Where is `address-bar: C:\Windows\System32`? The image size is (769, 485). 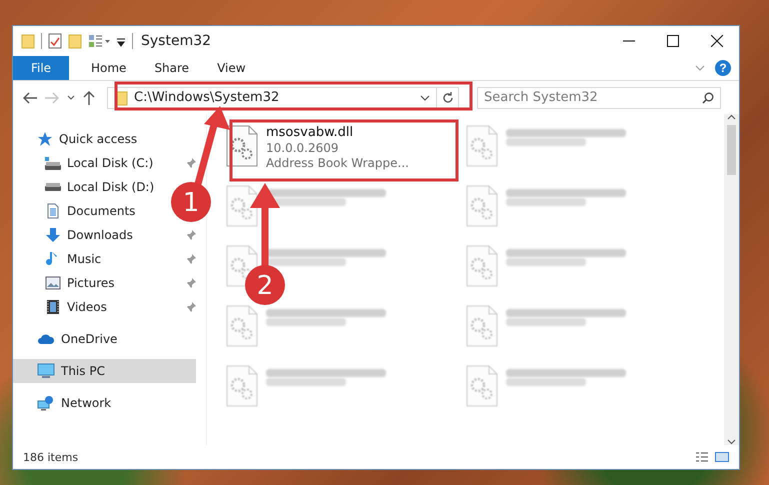 address-bar: C:\Windows\System32 is located at coordinates (283, 97).